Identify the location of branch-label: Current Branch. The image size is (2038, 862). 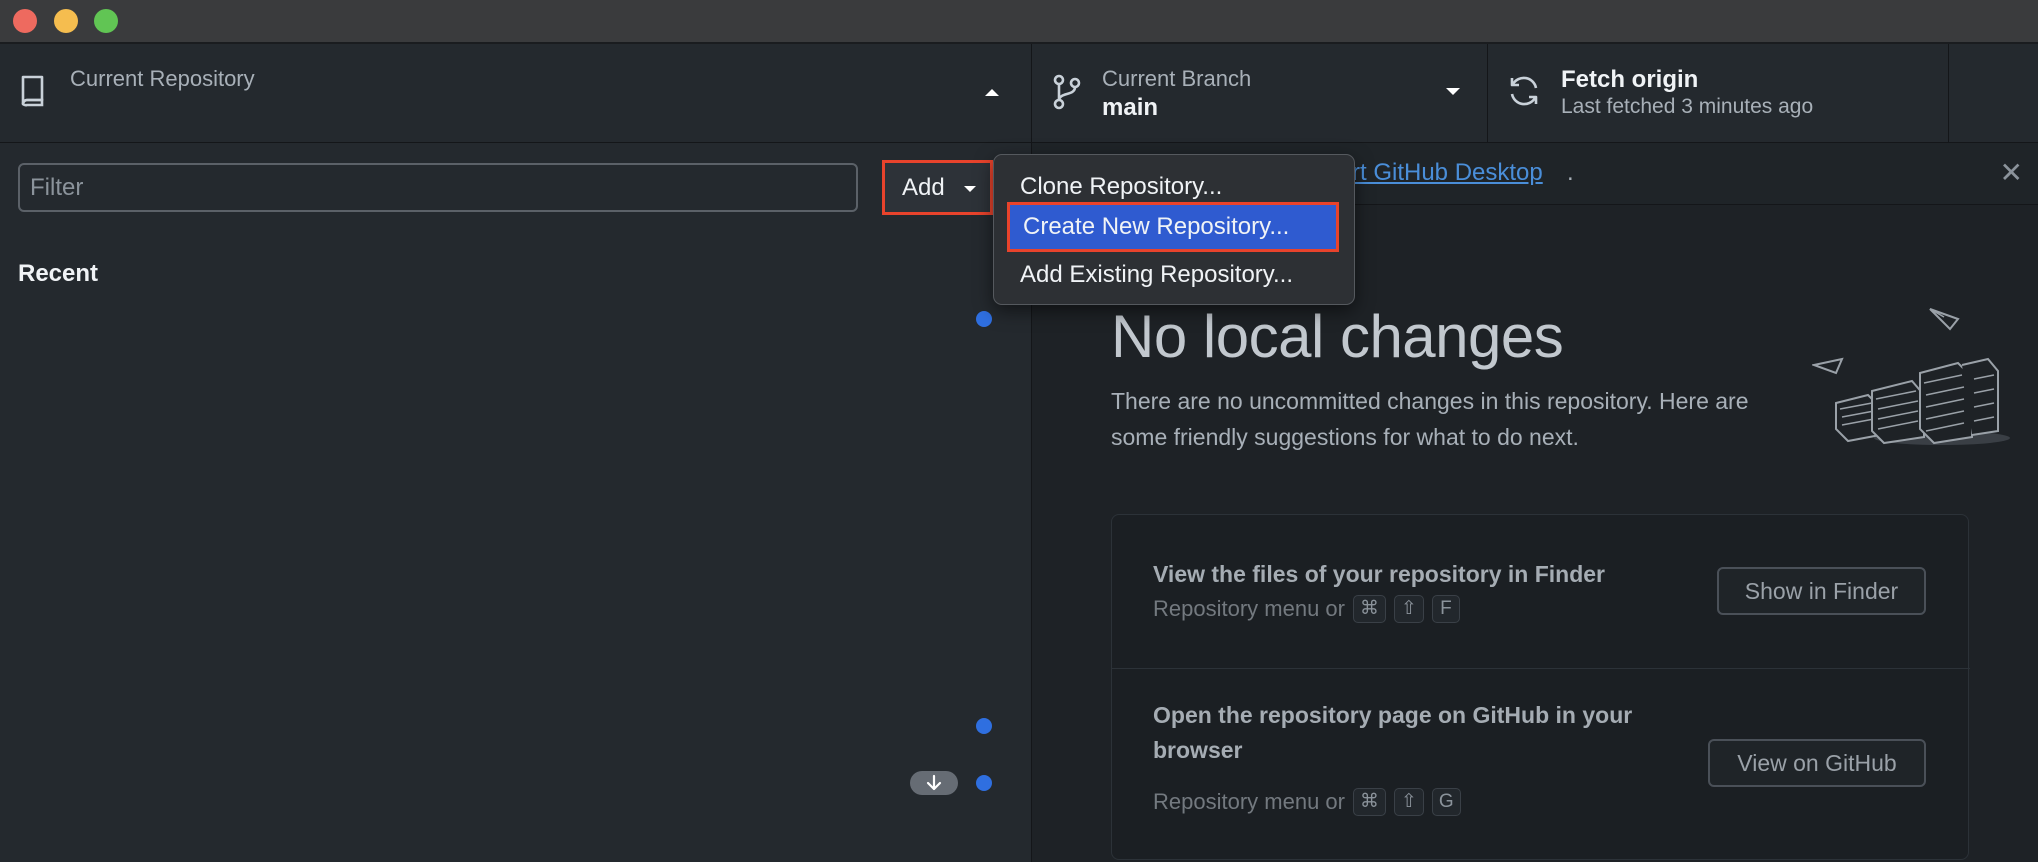
(1177, 78).